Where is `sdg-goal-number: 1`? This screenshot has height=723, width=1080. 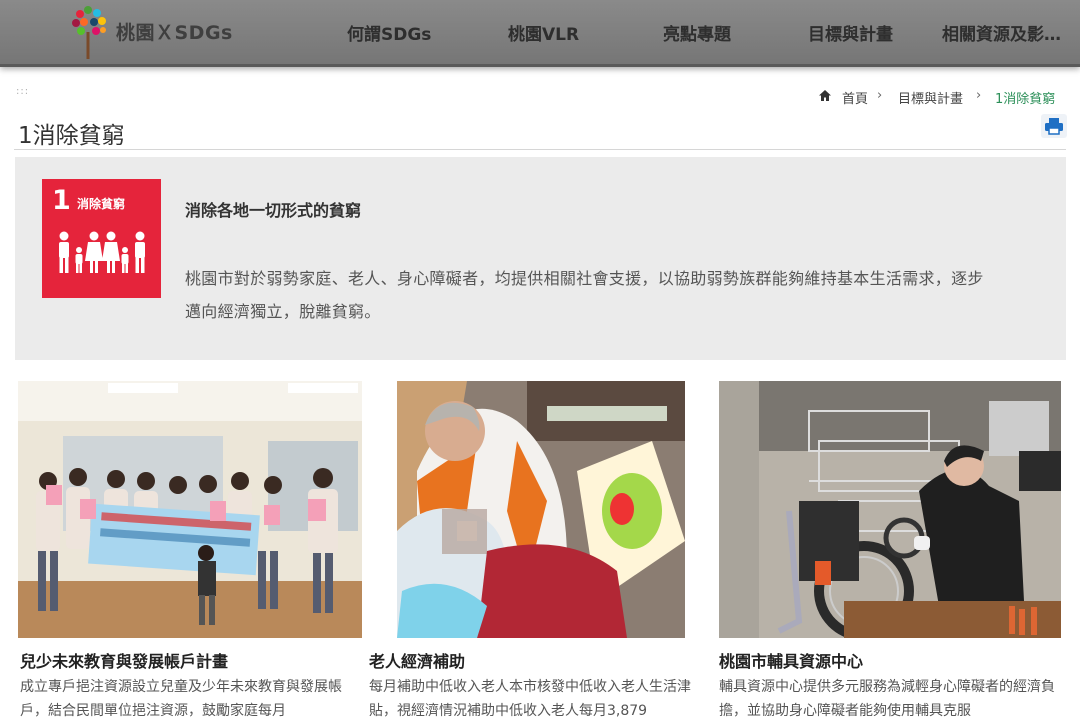 sdg-goal-number: 1 is located at coordinates (61, 200).